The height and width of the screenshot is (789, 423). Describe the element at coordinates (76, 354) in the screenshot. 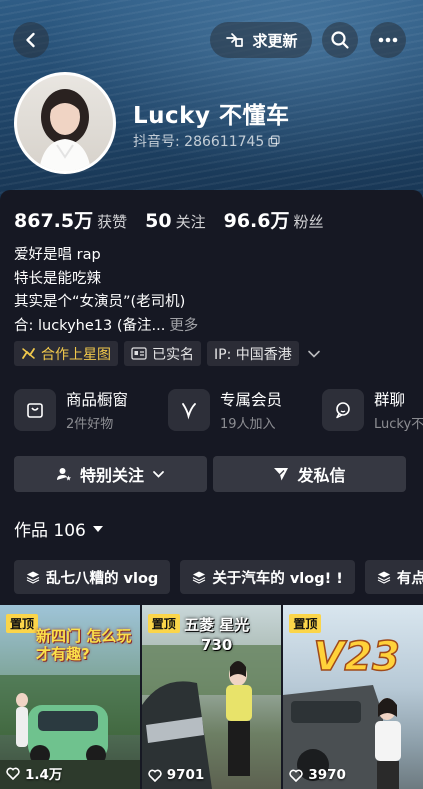

I see `tag-star-cooperation-label: 合作上星图` at that location.